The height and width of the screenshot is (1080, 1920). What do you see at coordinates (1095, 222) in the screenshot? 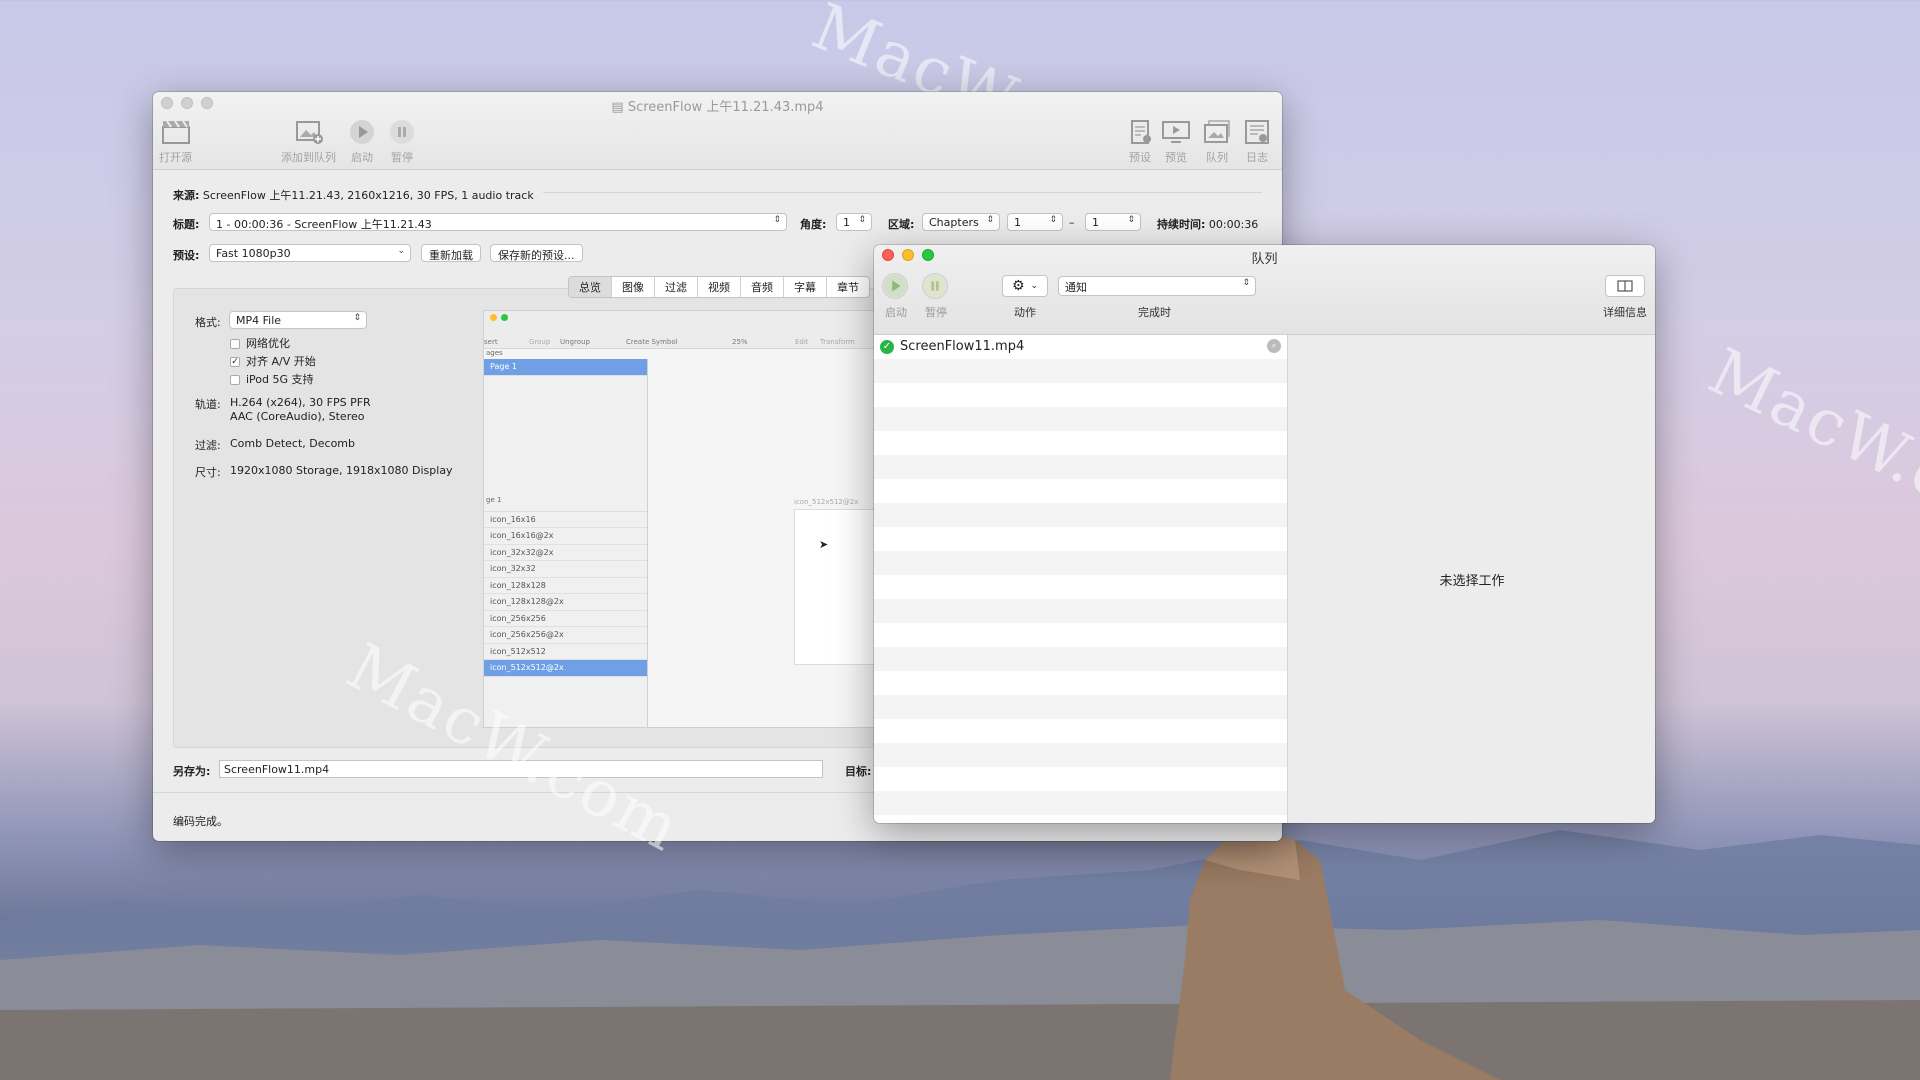
I see `range-end-value: 1` at bounding box center [1095, 222].